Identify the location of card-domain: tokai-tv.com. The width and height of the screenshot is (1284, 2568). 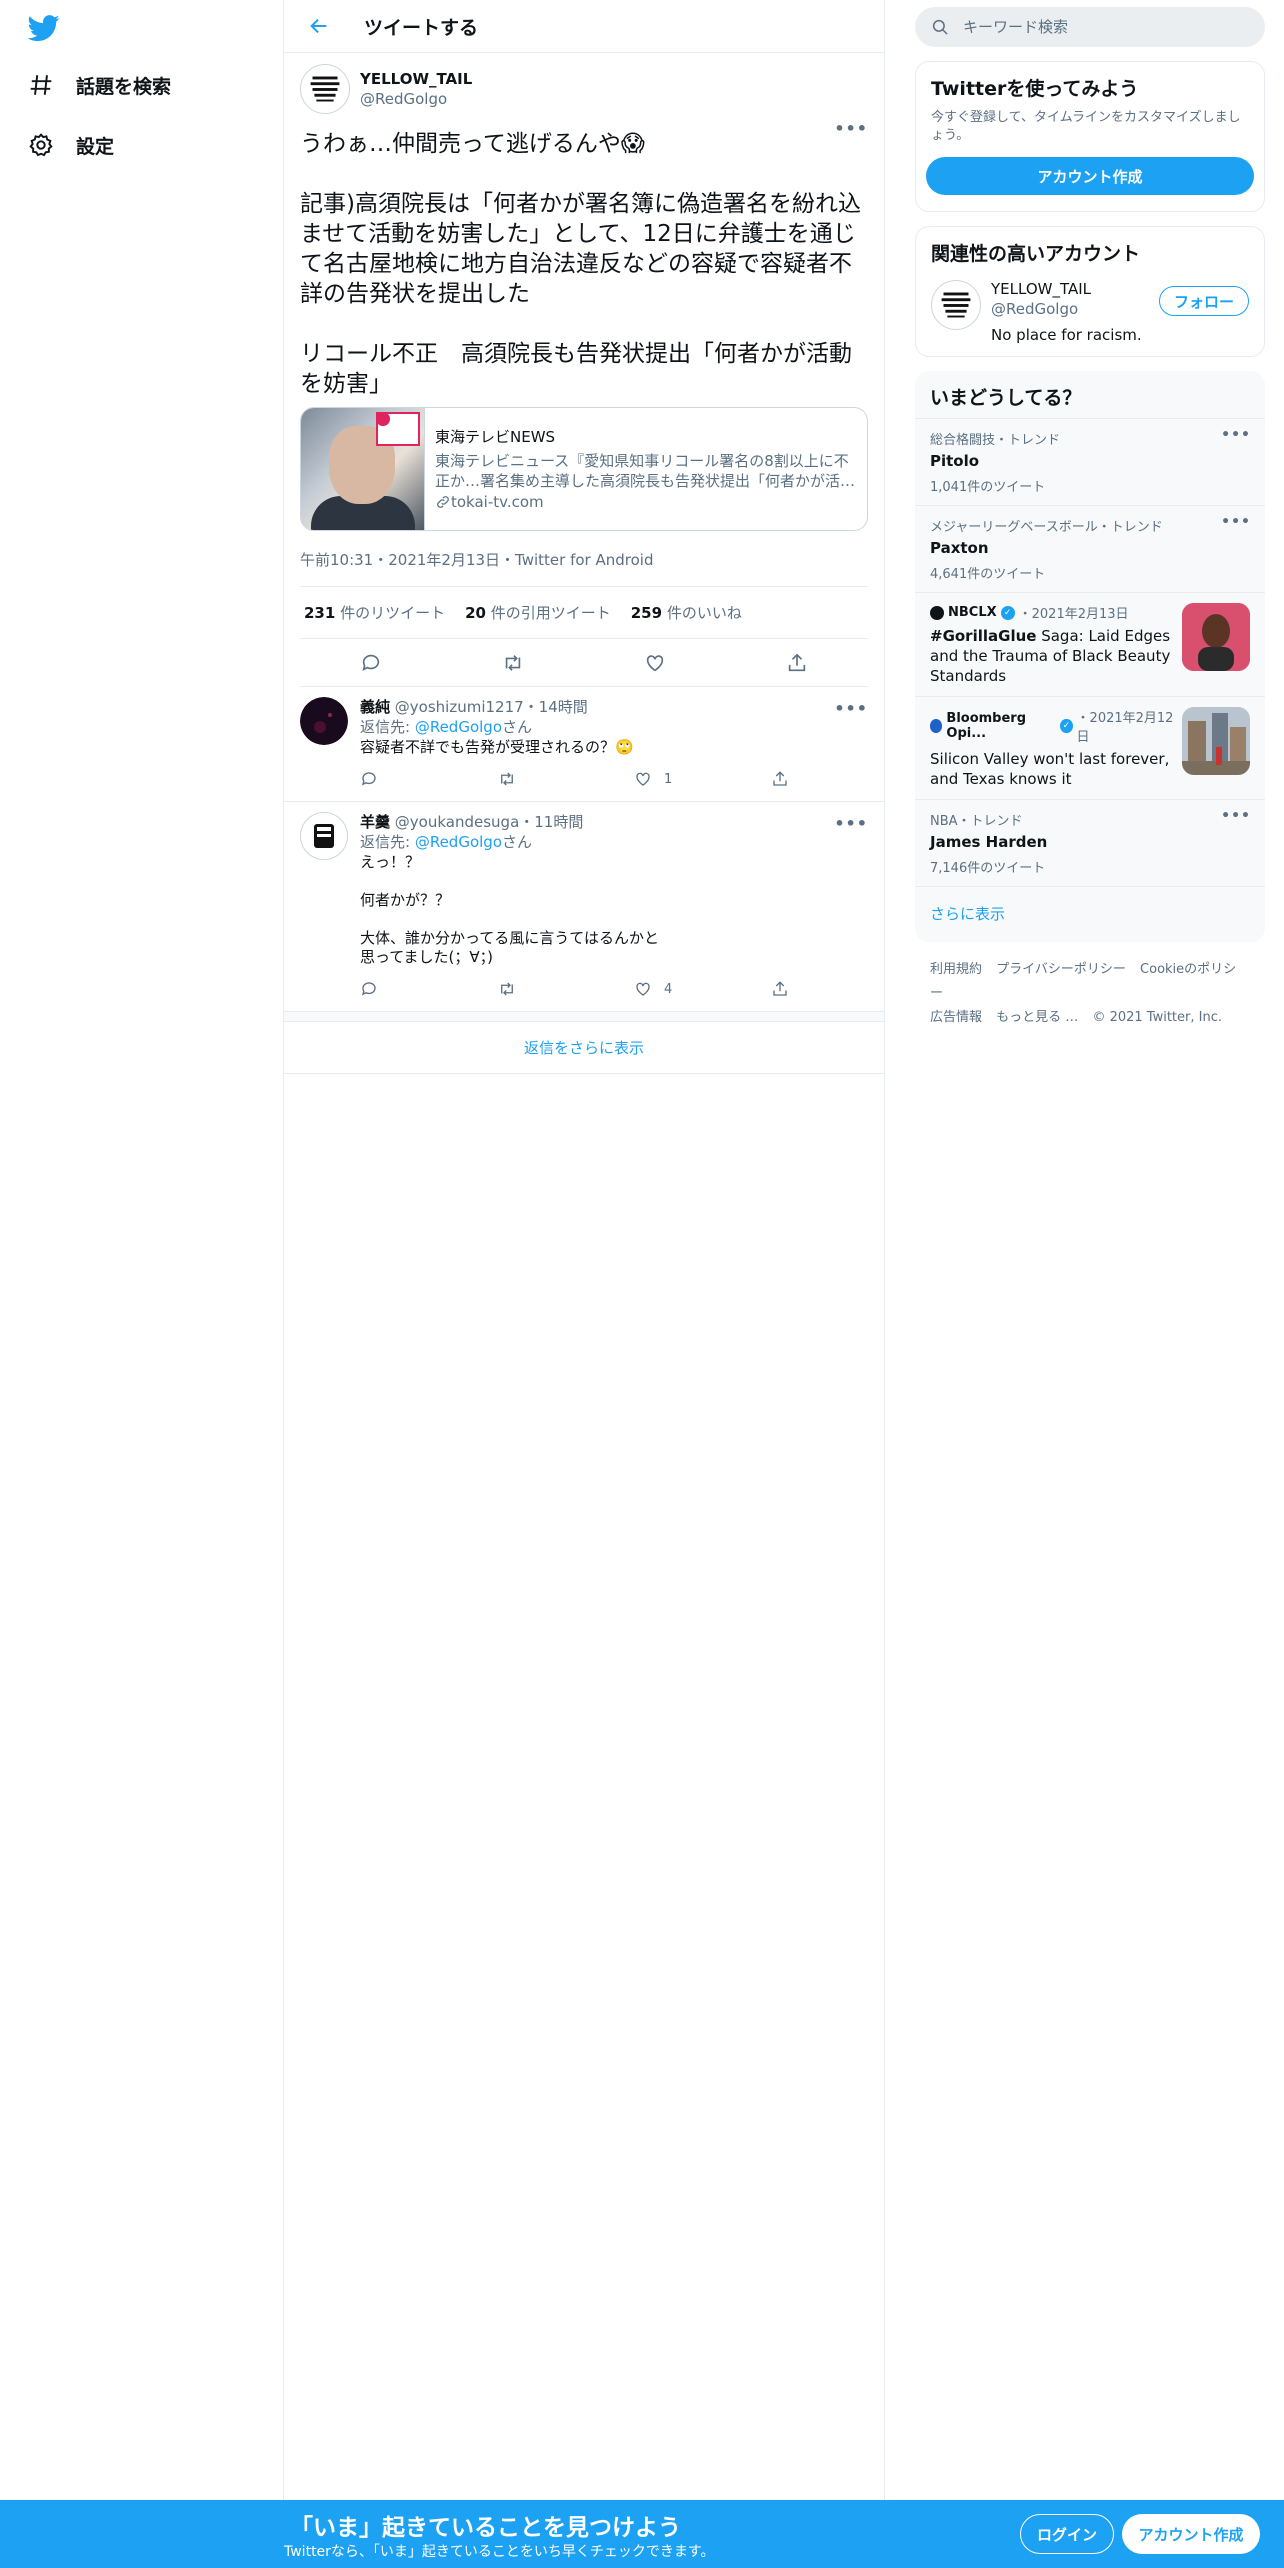
(645, 502).